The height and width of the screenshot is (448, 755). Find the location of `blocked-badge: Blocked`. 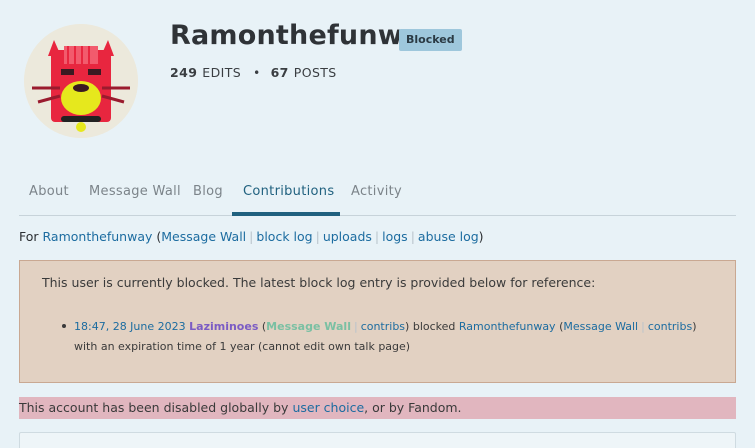

blocked-badge: Blocked is located at coordinates (430, 40).